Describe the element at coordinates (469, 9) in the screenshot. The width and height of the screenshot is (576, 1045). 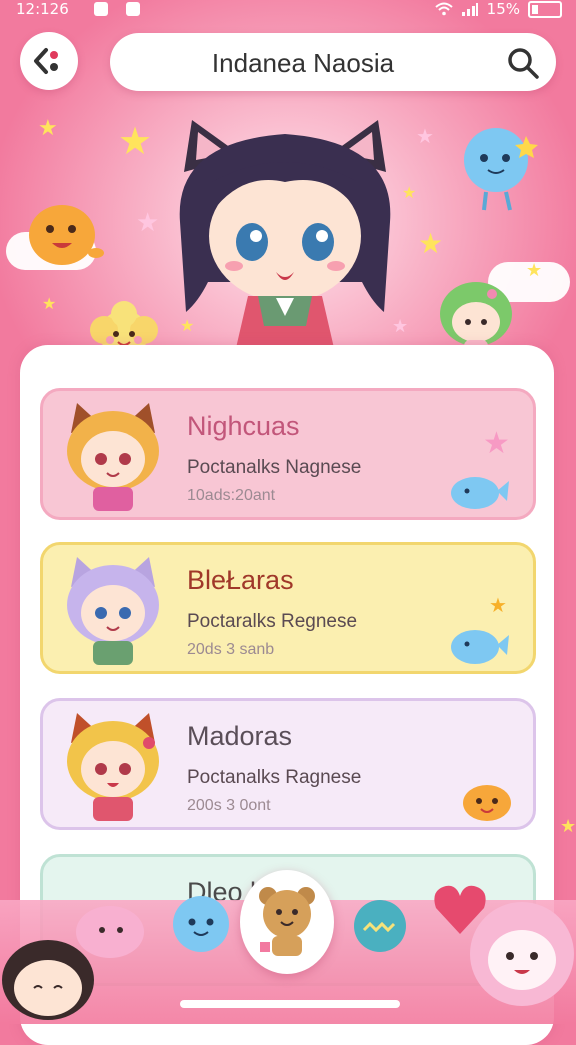
I see `signal-icon` at that location.